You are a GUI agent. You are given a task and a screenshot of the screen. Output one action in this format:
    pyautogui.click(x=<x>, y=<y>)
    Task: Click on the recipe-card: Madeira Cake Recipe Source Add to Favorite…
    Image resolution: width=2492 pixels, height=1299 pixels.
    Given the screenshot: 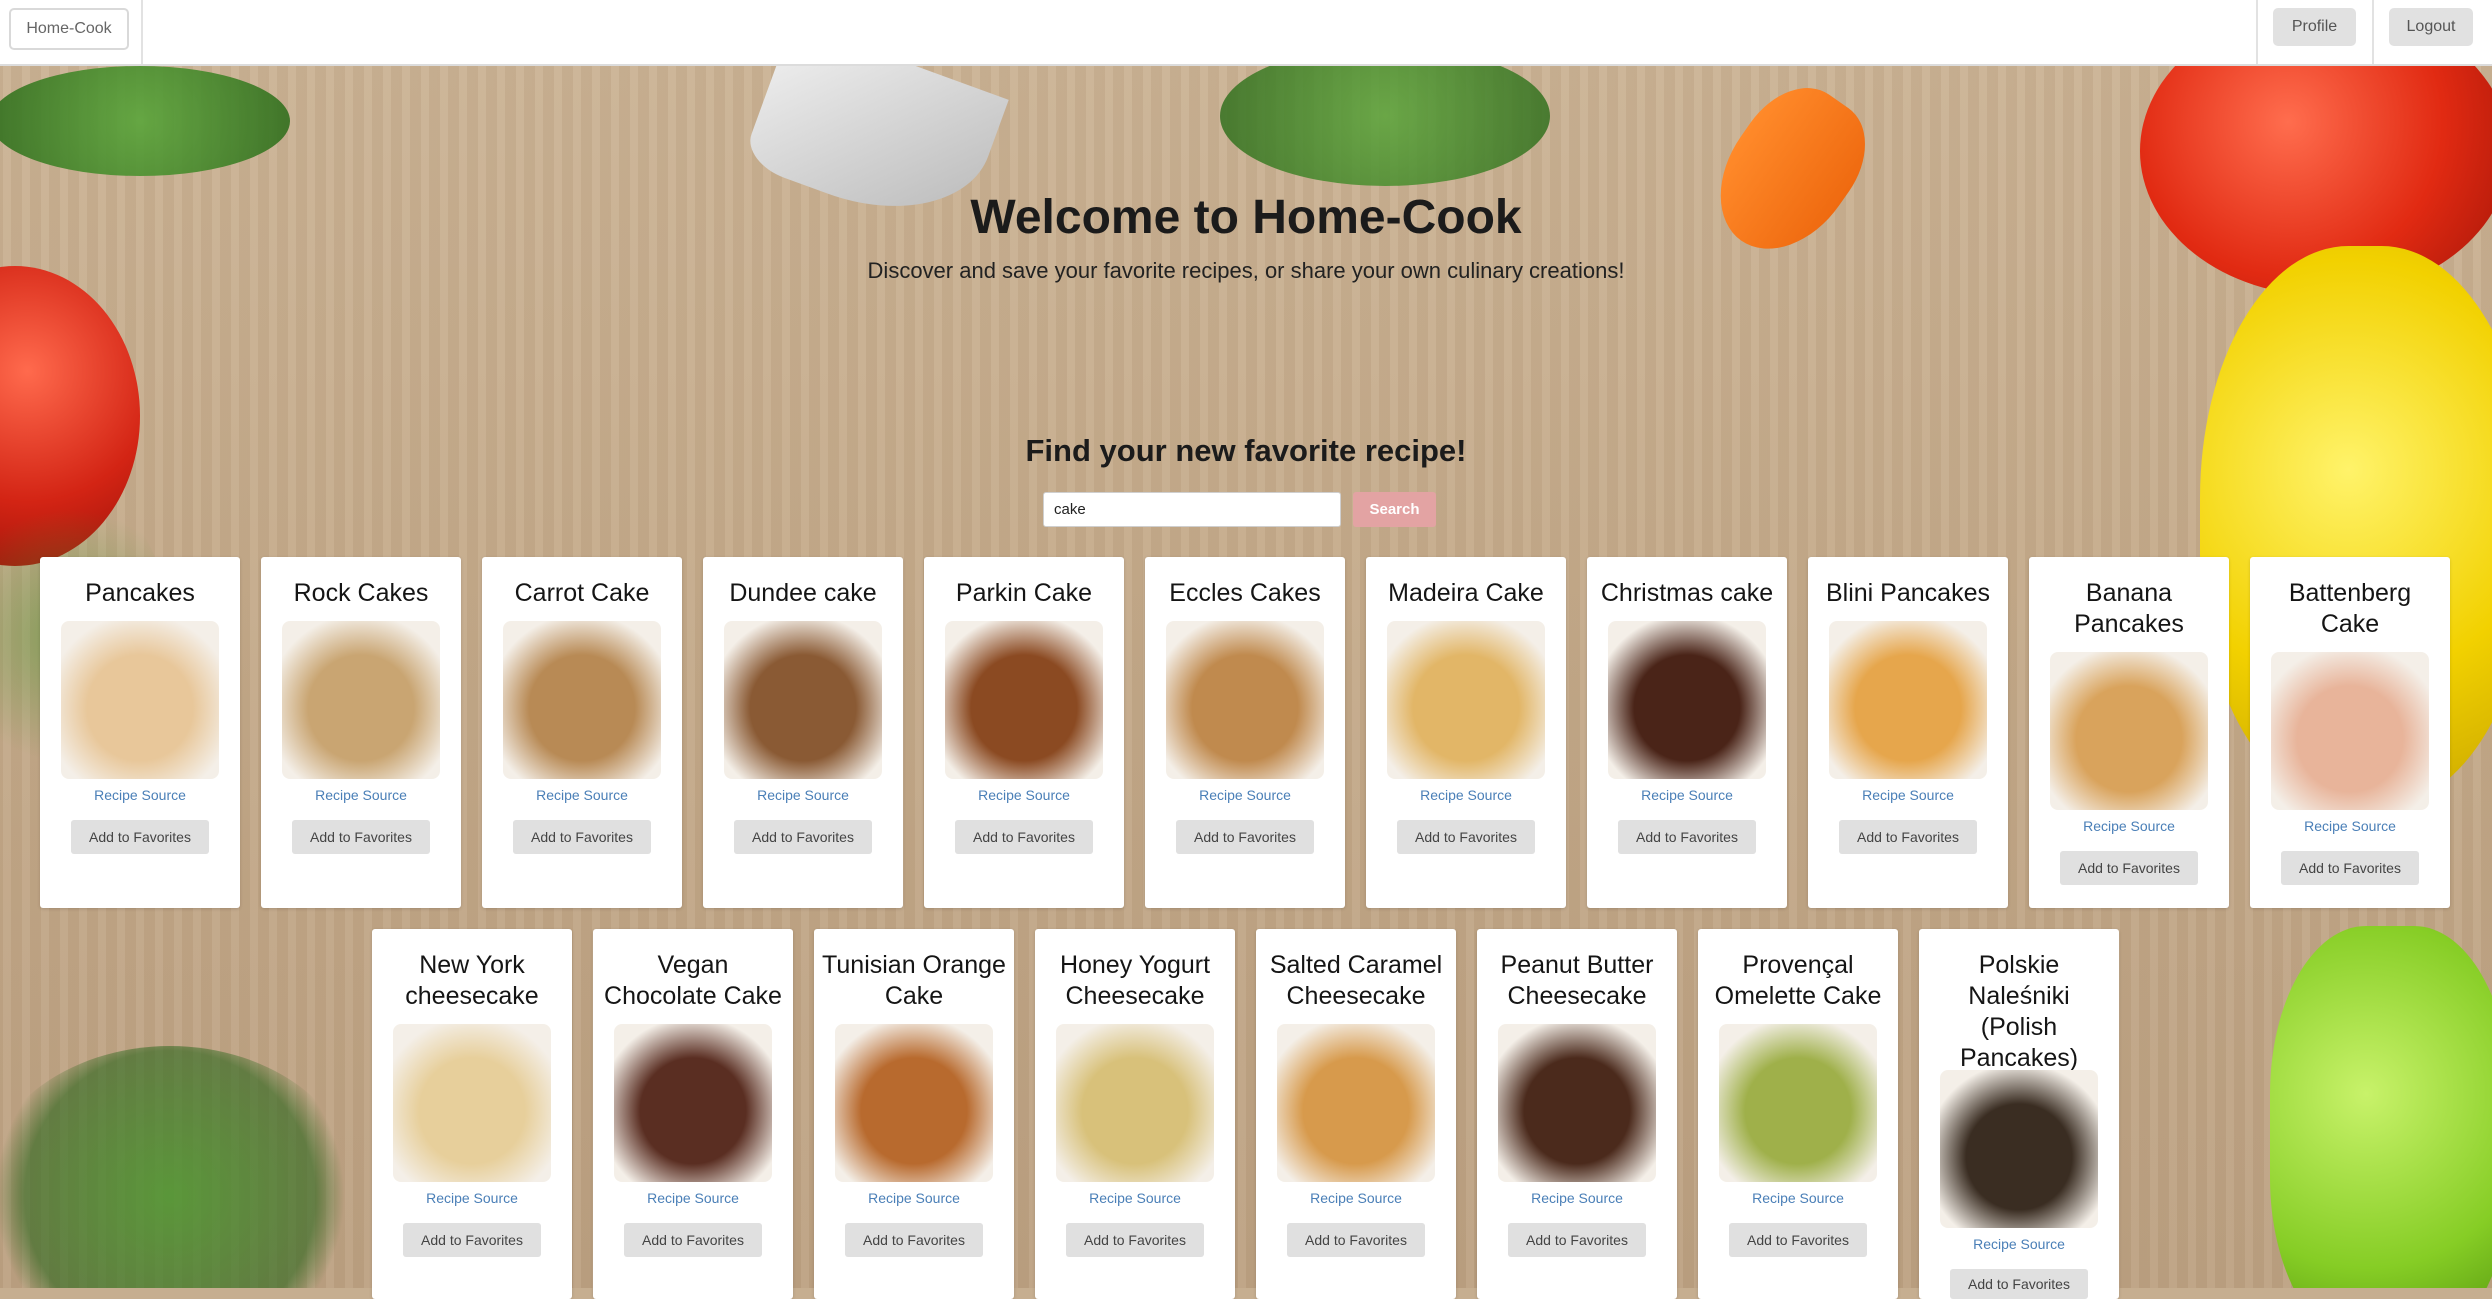 What is the action you would take?
    pyautogui.click(x=1466, y=732)
    